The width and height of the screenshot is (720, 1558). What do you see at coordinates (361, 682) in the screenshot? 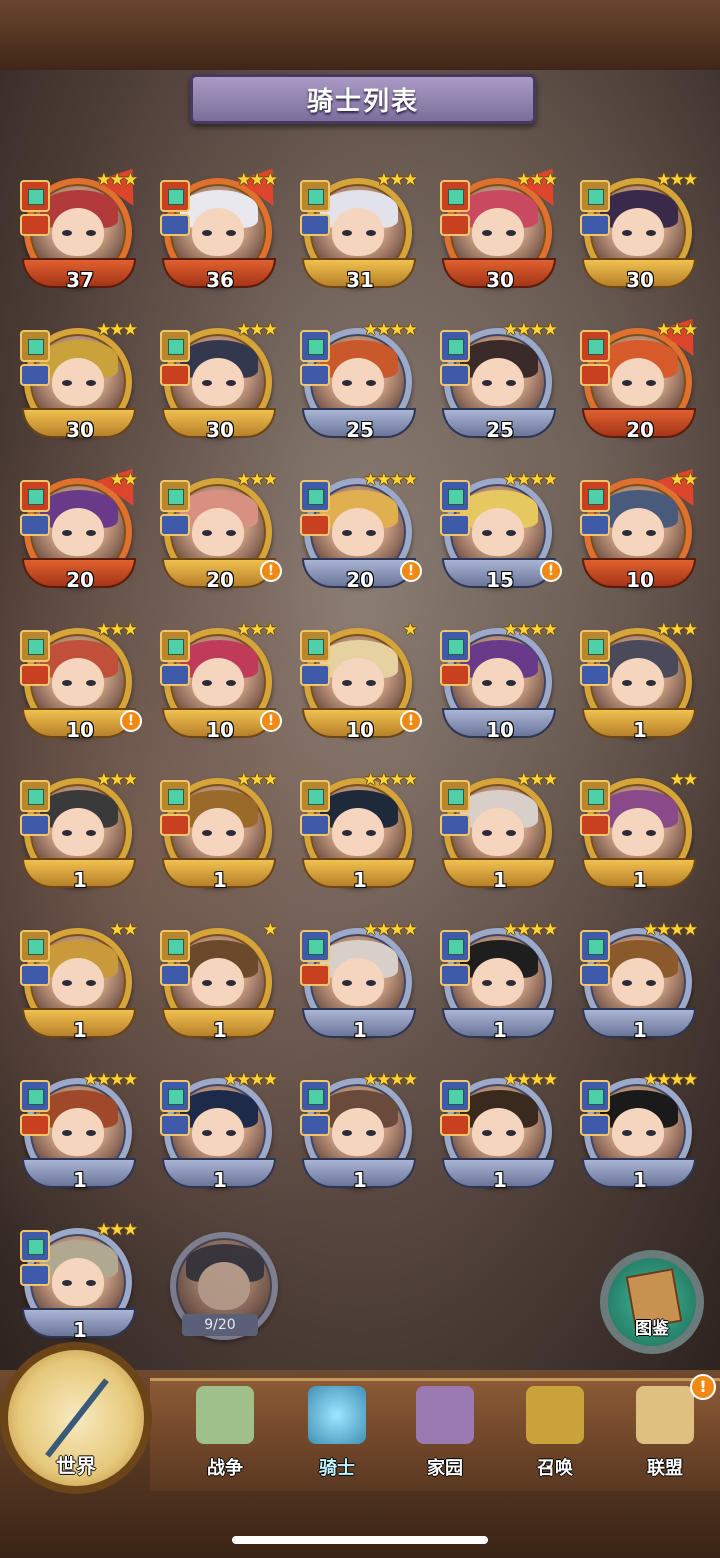
I see `knight-card: ★ 10!` at bounding box center [361, 682].